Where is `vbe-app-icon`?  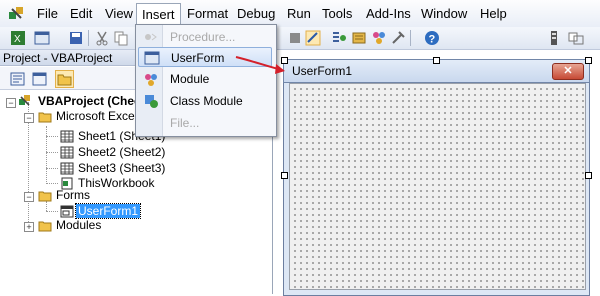
vbe-app-icon is located at coordinates (16, 13).